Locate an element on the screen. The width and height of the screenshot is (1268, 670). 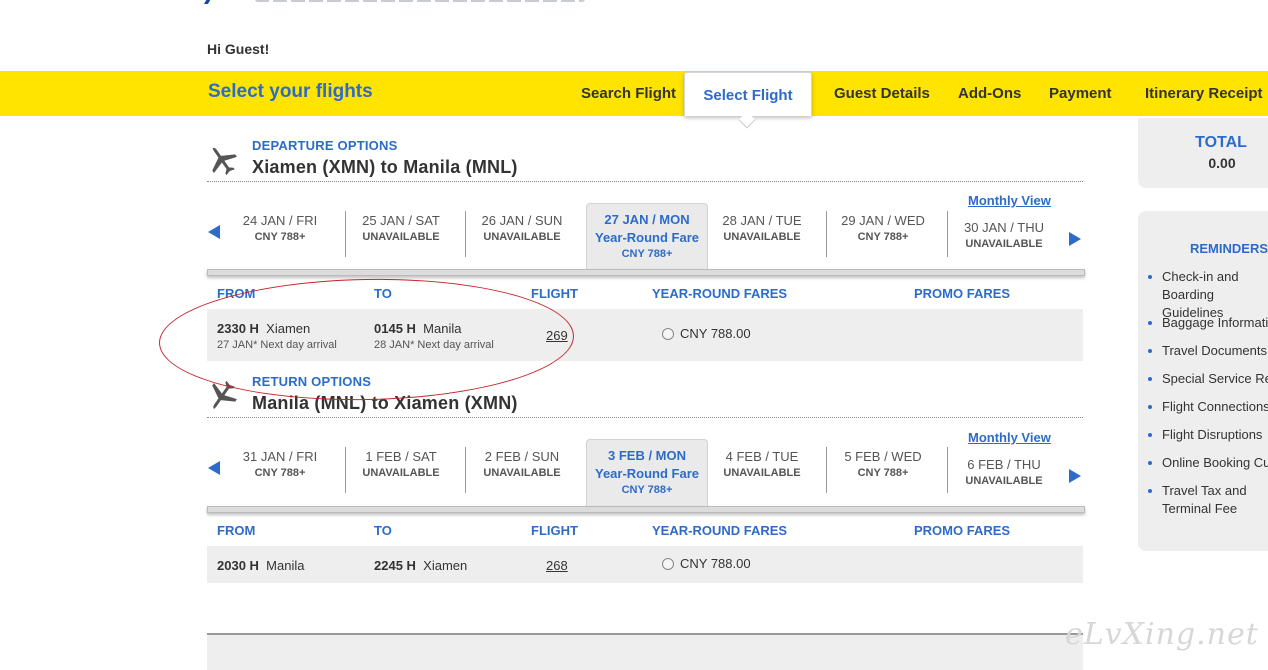
departure-next-arrow-icon is located at coordinates (1075, 239).